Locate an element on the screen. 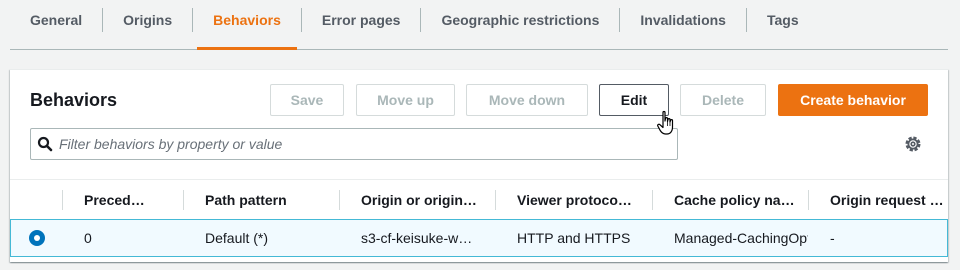  filter-search-box is located at coordinates (354, 144).